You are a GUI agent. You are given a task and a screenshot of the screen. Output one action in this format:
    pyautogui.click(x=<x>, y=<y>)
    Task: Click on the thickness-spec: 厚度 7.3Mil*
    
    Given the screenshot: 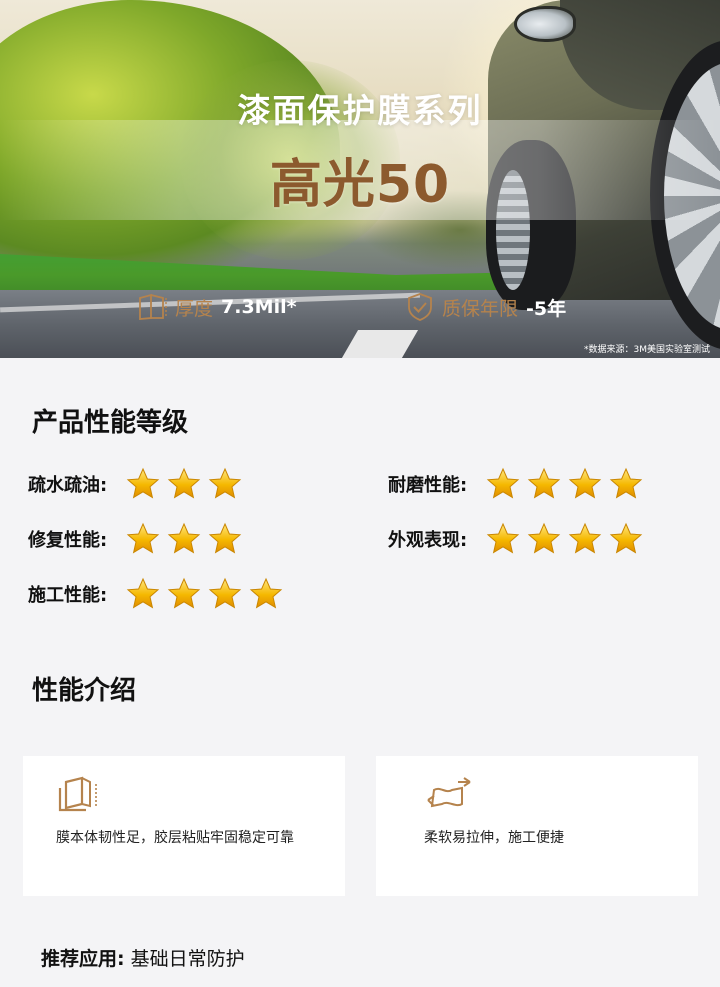 What is the action you would take?
    pyautogui.click(x=217, y=307)
    